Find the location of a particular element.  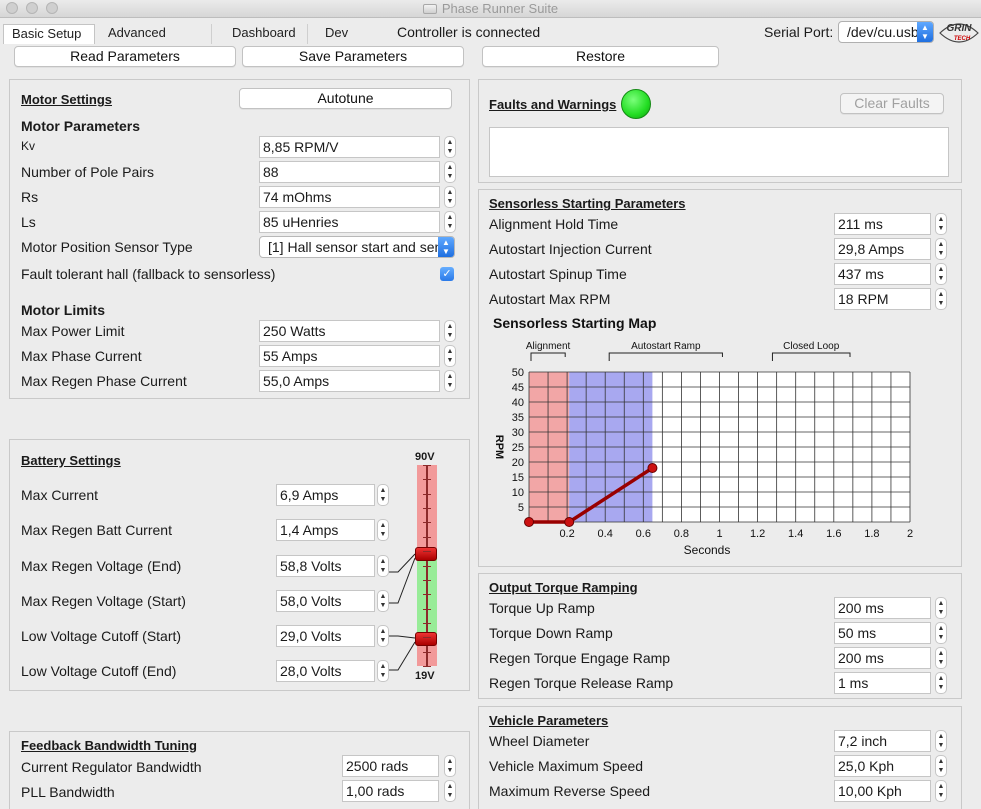

kv-field: 8,85 RPM/V is located at coordinates (349, 147).